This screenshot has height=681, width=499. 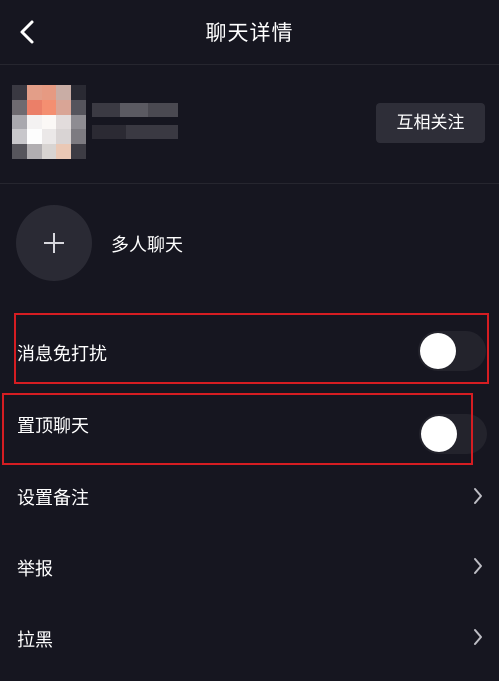 I want to click on page-title: 聊天详情, so click(x=249, y=33).